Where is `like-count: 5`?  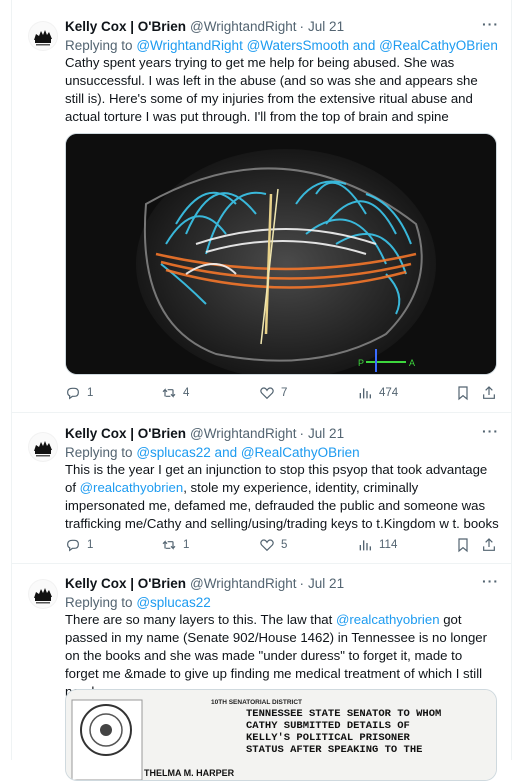
like-count: 5 is located at coordinates (284, 545).